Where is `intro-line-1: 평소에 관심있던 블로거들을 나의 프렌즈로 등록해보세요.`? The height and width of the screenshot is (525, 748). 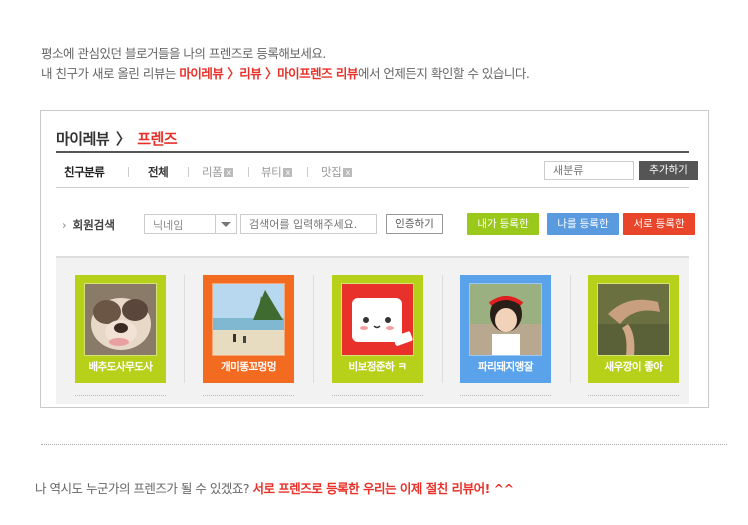 intro-line-1: 평소에 관심있던 블로거들을 나의 프렌즈로 등록해보세요. is located at coordinates (183, 53).